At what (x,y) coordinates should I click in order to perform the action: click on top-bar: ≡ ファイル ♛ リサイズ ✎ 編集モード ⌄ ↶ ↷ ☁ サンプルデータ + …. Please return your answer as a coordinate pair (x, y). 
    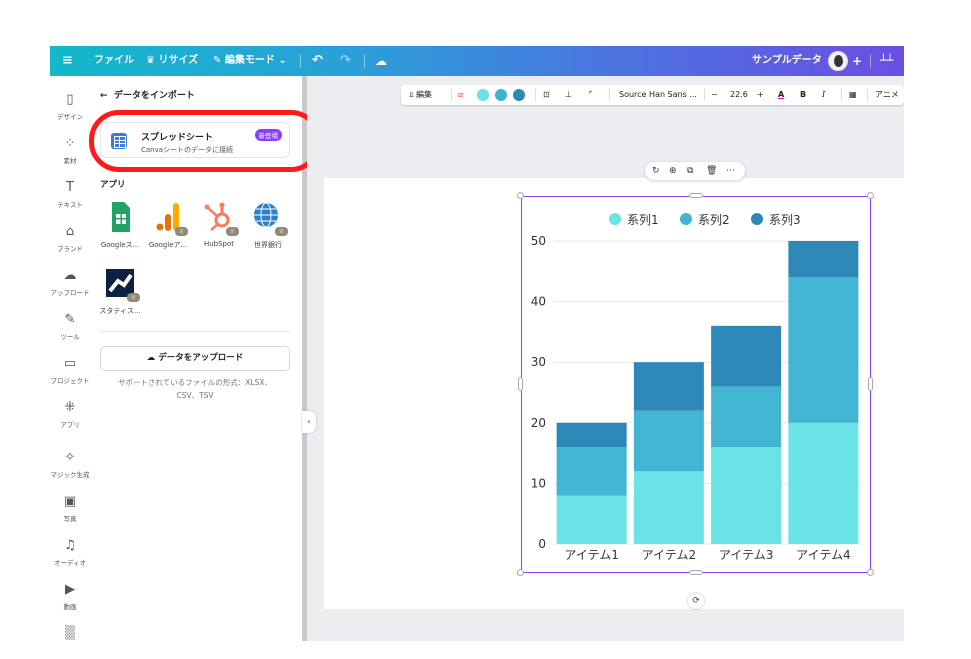
    Looking at the image, I should click on (477, 61).